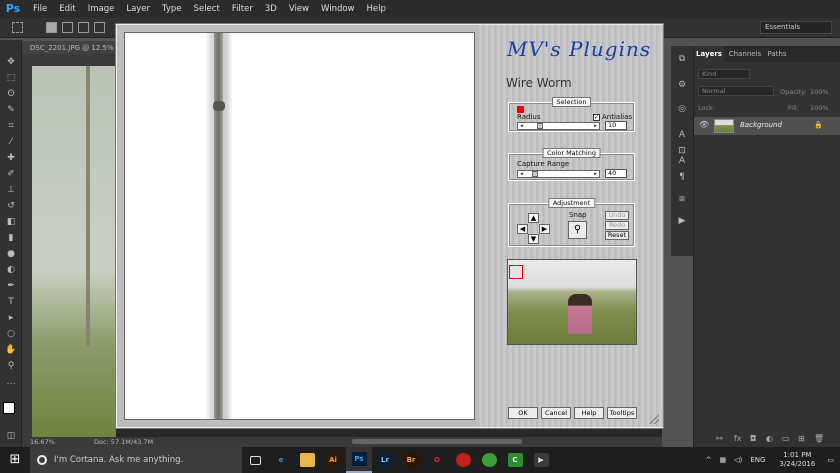 The width and height of the screenshot is (840, 473). I want to click on mask-icon: ◘, so click(753, 438).